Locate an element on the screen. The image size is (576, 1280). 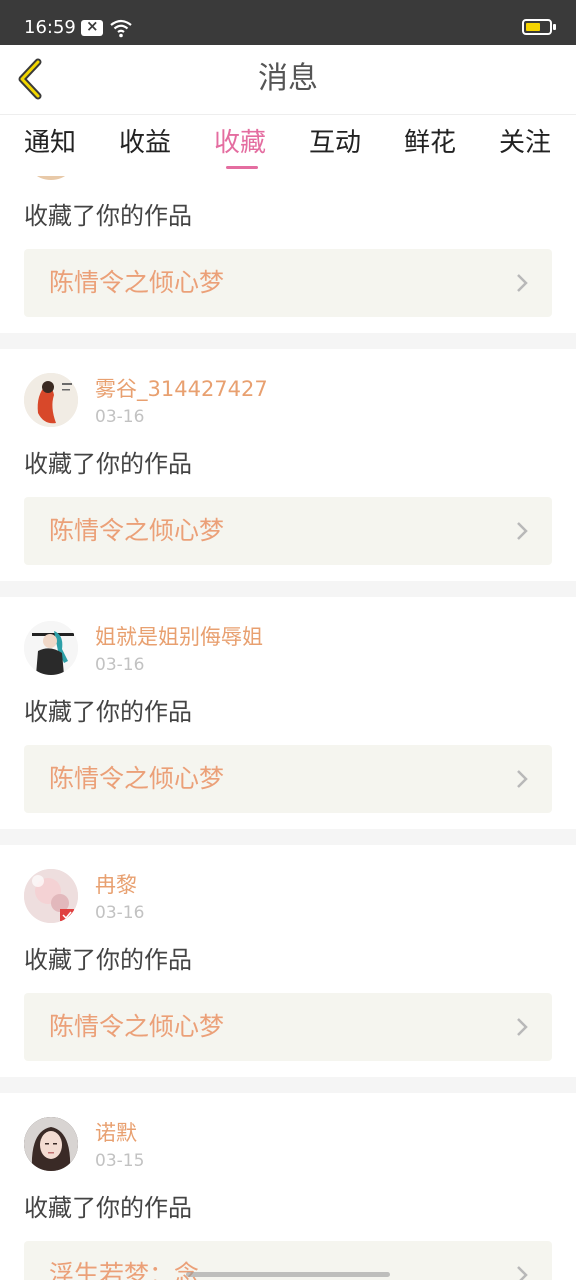
list-item: 诺默 03-15 收藏了你的作品 浮生若梦：念 is located at coordinates (288, 1186).